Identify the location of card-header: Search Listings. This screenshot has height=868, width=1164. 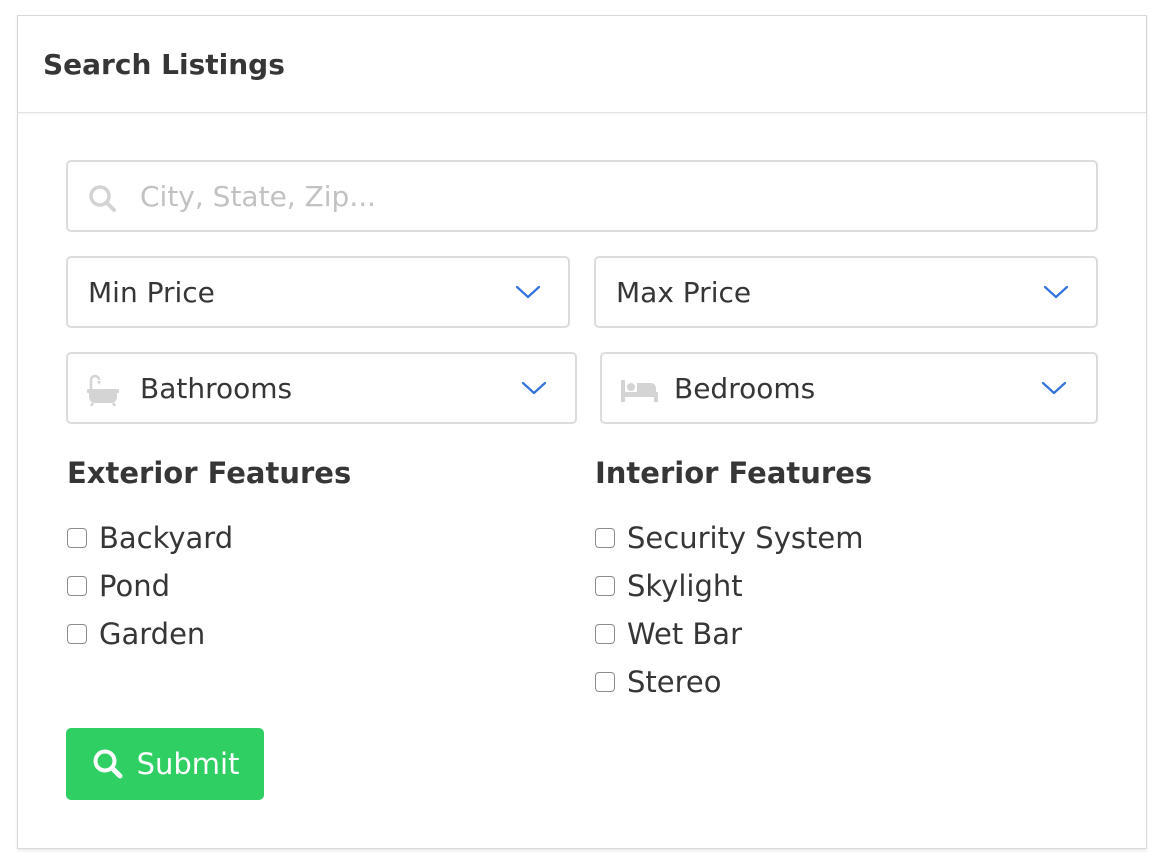
(582, 64).